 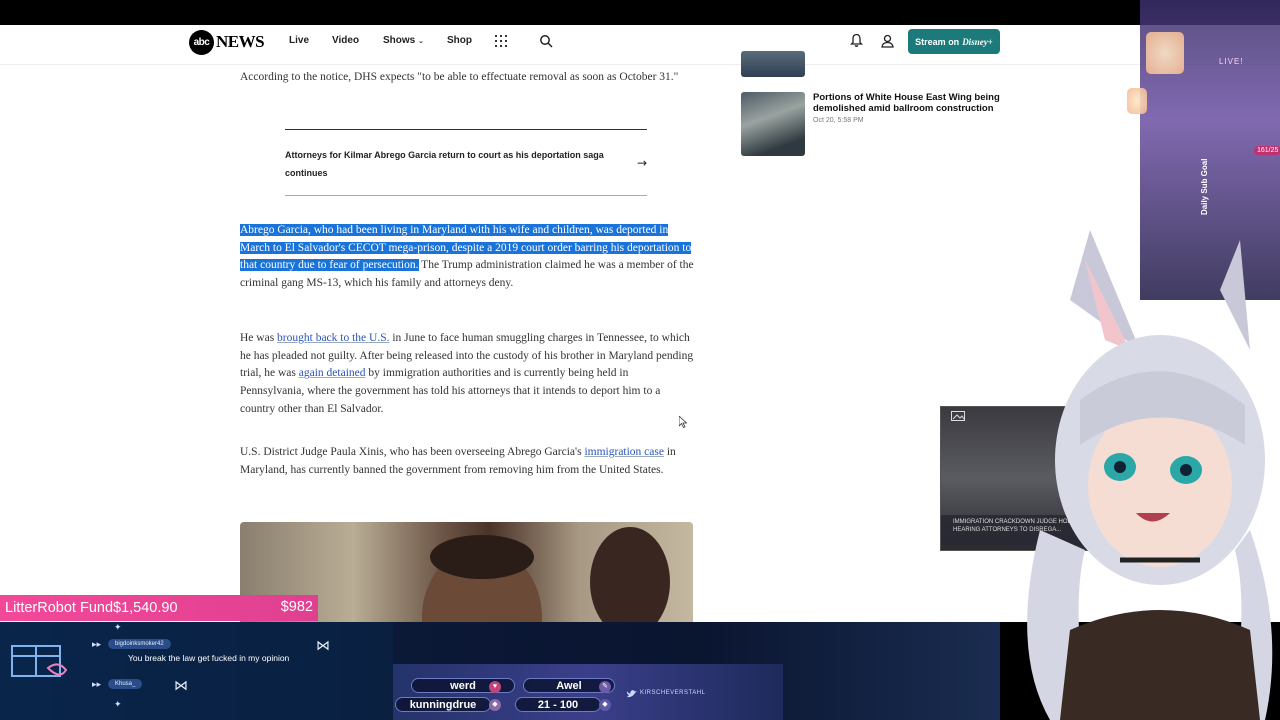 What do you see at coordinates (501, 41) in the screenshot?
I see `apps-grid-icon` at bounding box center [501, 41].